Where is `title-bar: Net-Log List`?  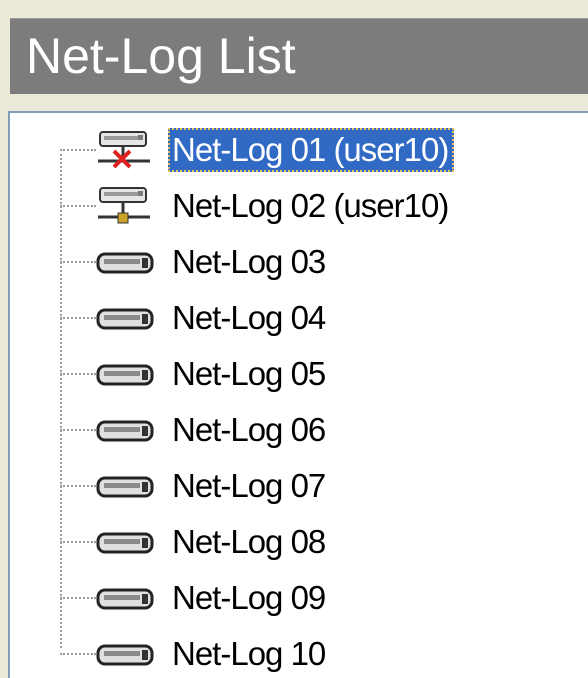
title-bar: Net-Log List is located at coordinates (299, 56).